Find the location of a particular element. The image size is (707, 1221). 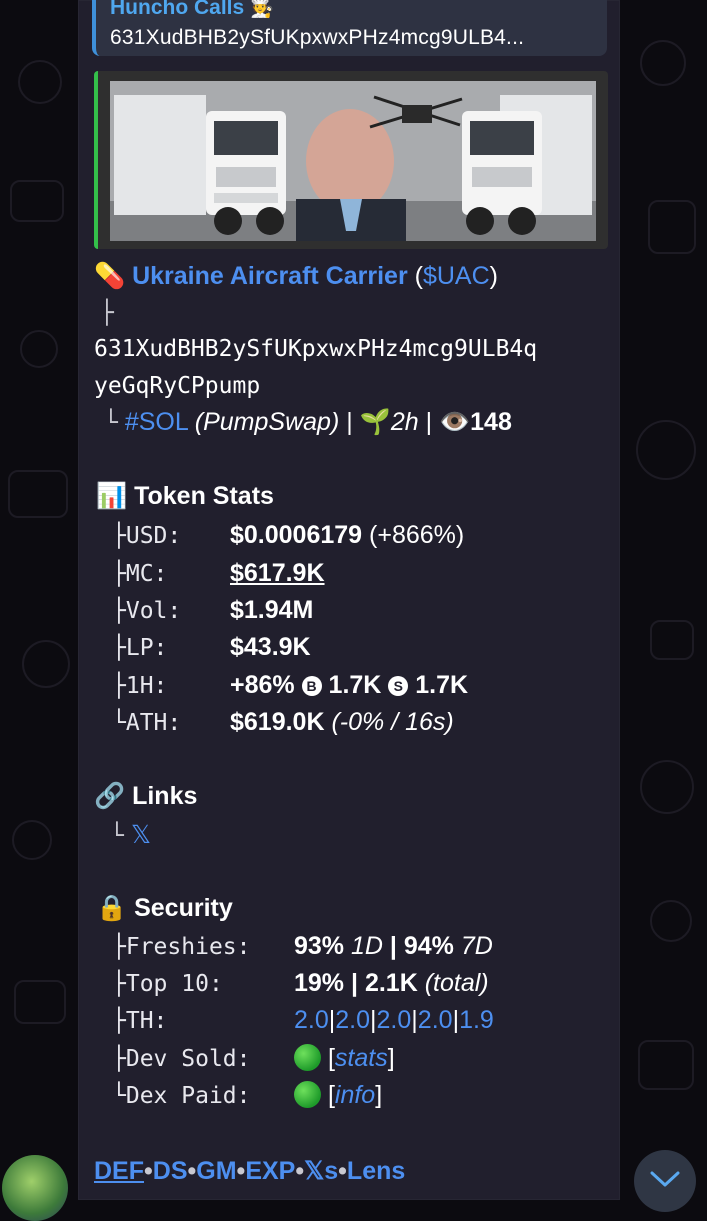

sprout-icon: 🌱 is located at coordinates (375, 422).